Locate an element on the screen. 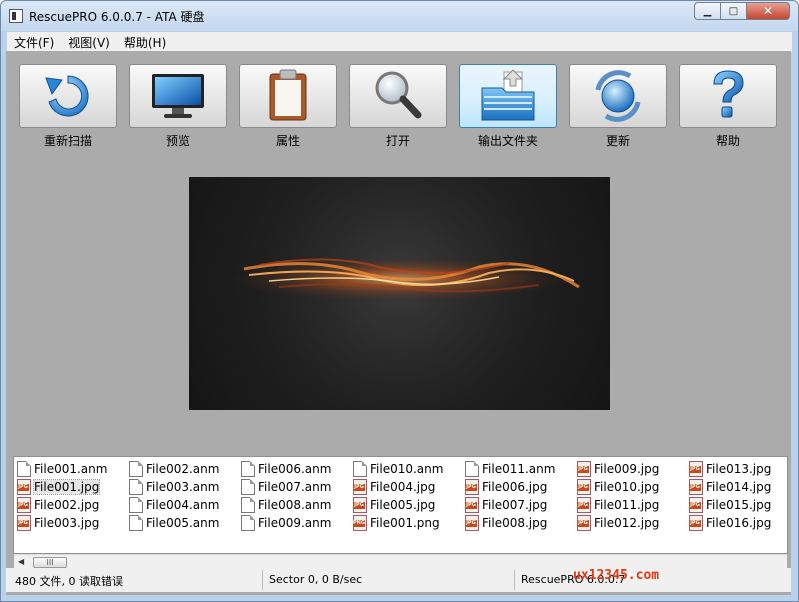  menu-help: 帮助(H) is located at coordinates (145, 42).